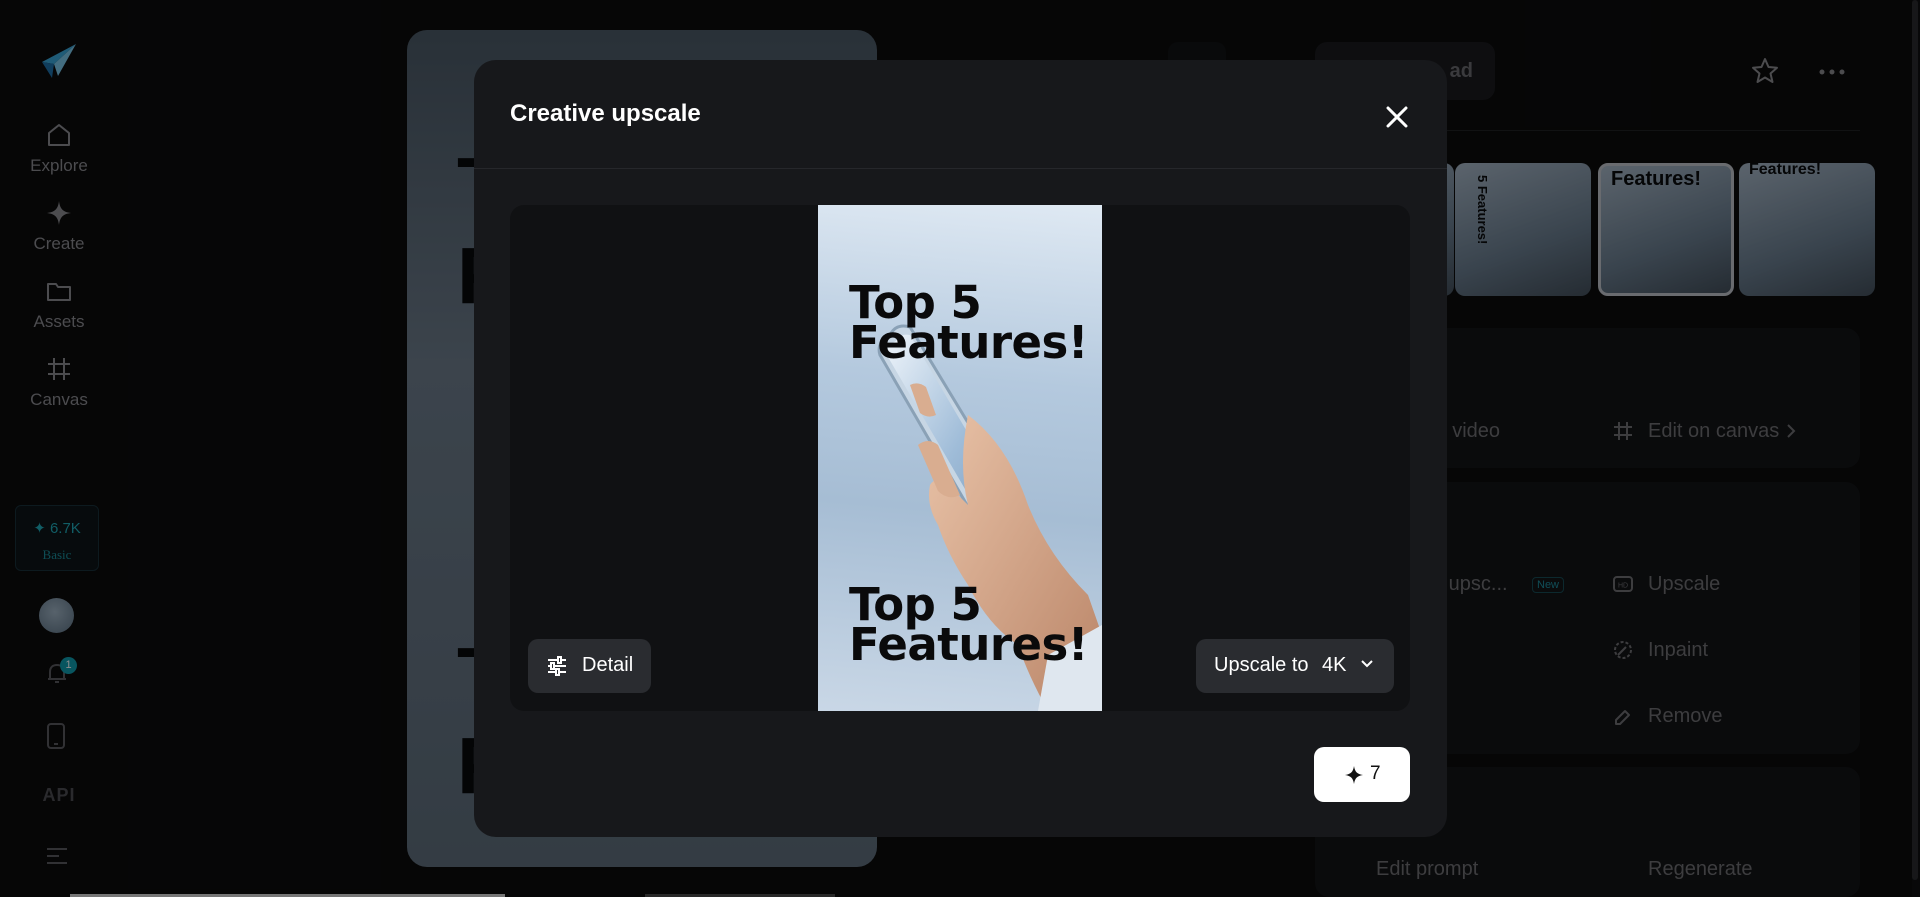 The width and height of the screenshot is (1920, 897). I want to click on sliders-icon, so click(557, 666).